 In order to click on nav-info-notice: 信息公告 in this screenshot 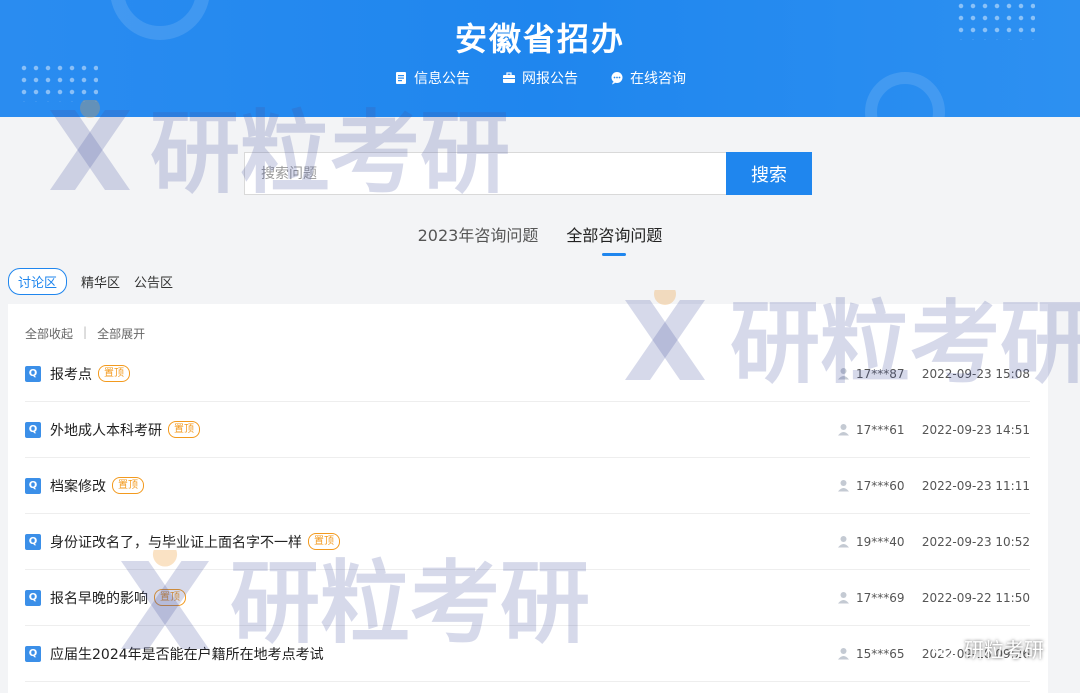, I will do `click(432, 78)`.